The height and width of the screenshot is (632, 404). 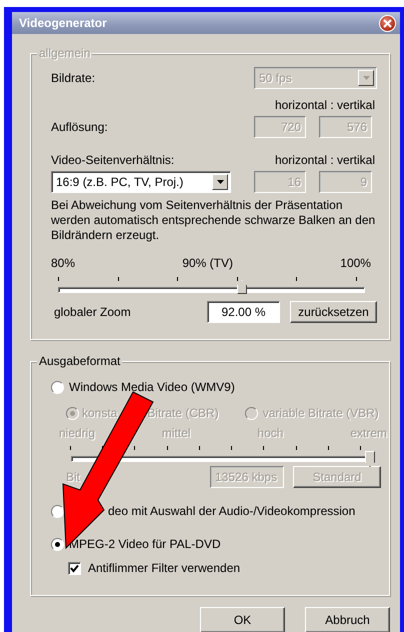 I want to click on option-label: Windows Media Video (WMV9), so click(x=152, y=387).